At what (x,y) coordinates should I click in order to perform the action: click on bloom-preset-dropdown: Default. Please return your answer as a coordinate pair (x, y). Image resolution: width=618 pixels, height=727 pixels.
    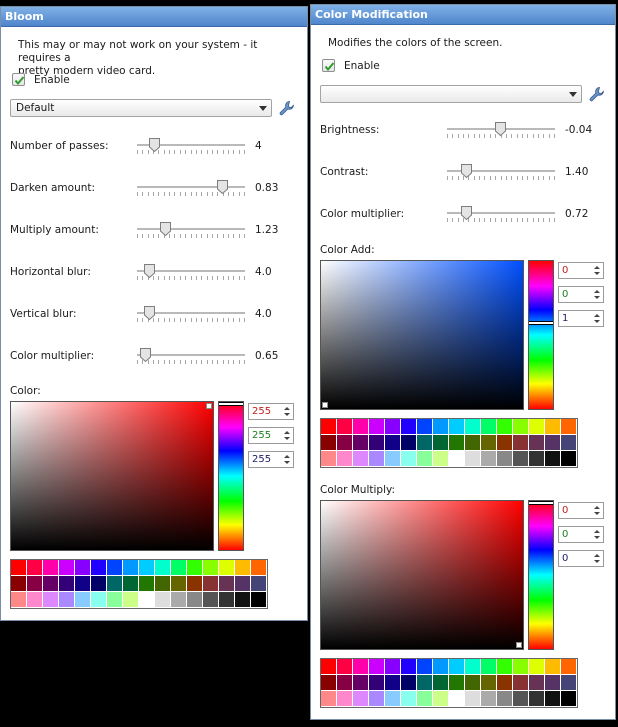
    Looking at the image, I should click on (141, 108).